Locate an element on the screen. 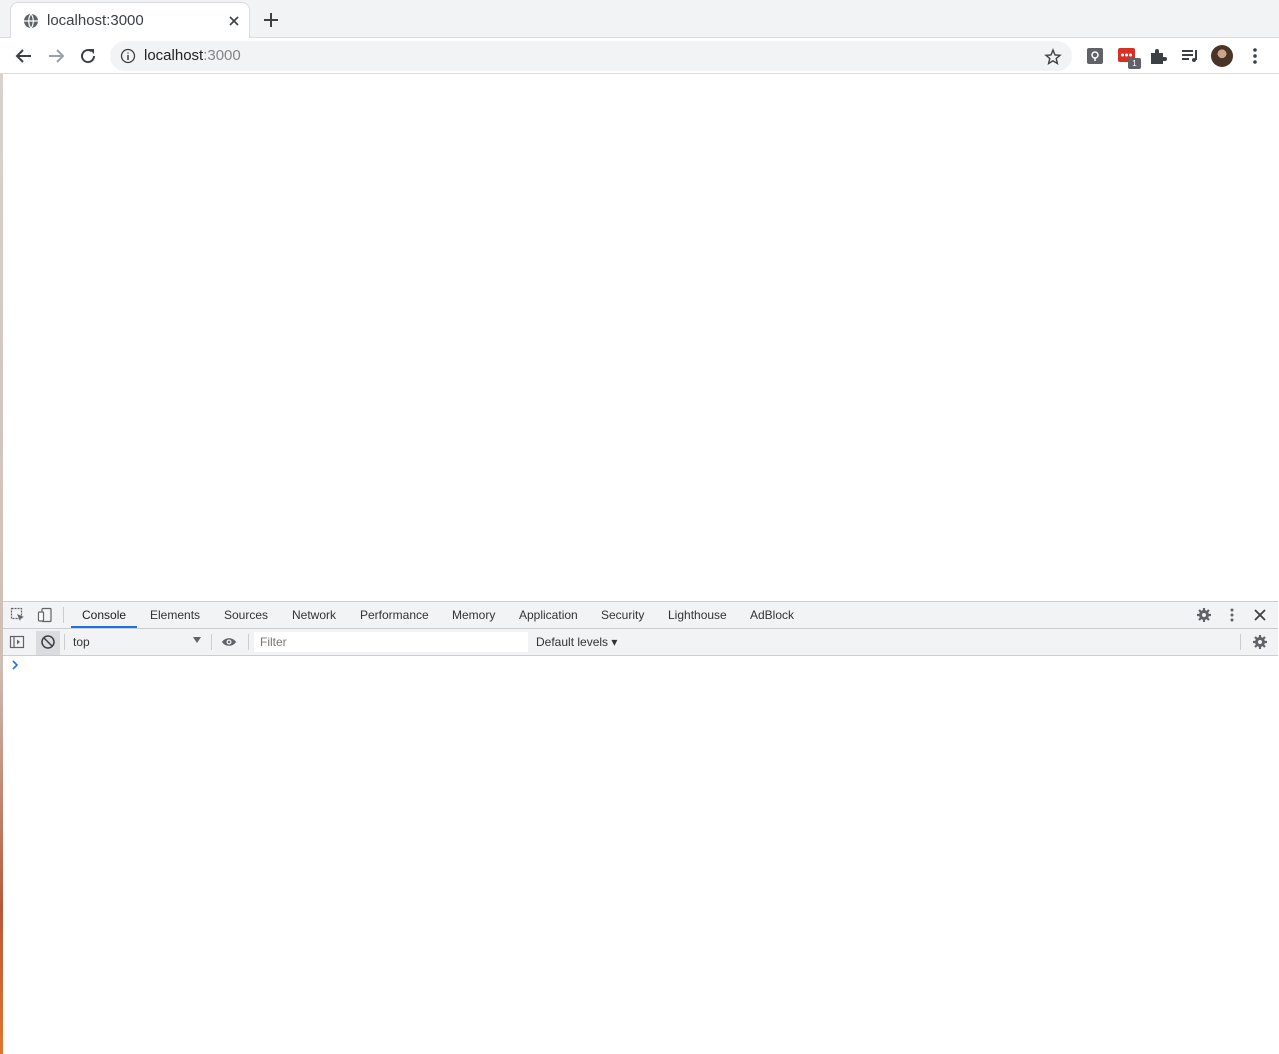  devtools-tab-lighthouse: Lighthouse is located at coordinates (697, 615).